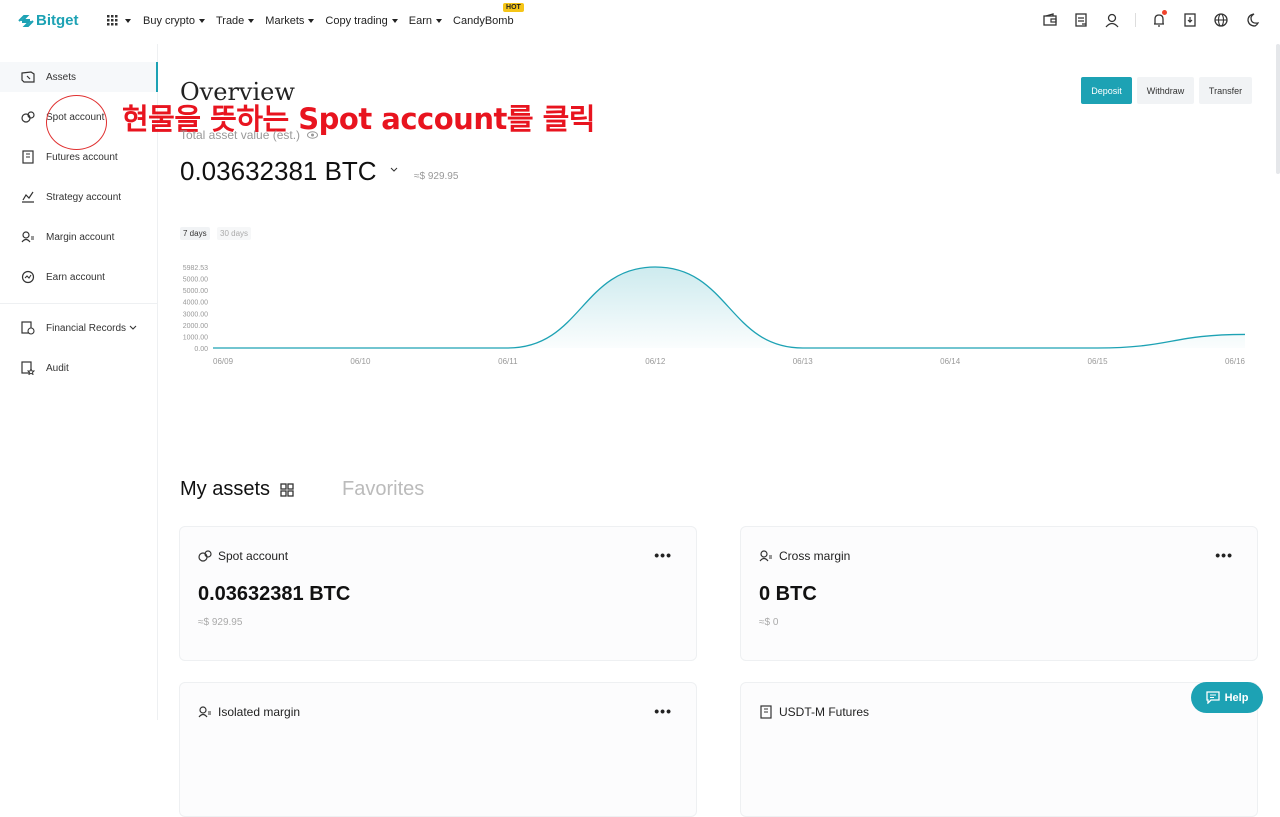 This screenshot has height=817, width=1280. I want to click on card-title-text: Cross margin, so click(815, 556).